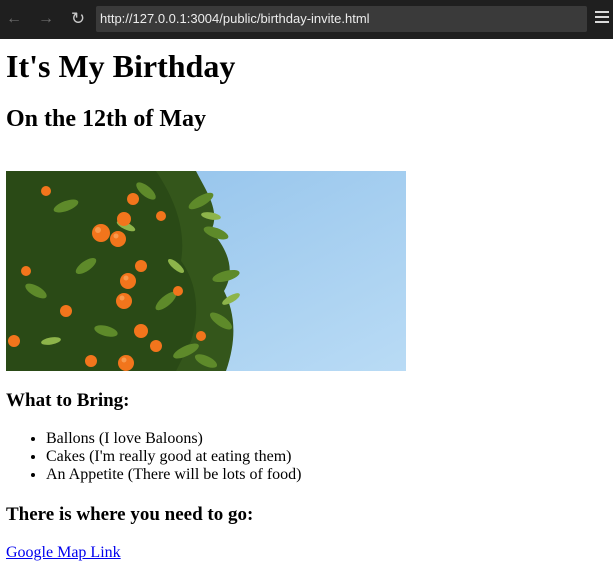 The width and height of the screenshot is (613, 587). Describe the element at coordinates (174, 439) in the screenshot. I see `list-item: Ballons (I love Baloons)` at that location.